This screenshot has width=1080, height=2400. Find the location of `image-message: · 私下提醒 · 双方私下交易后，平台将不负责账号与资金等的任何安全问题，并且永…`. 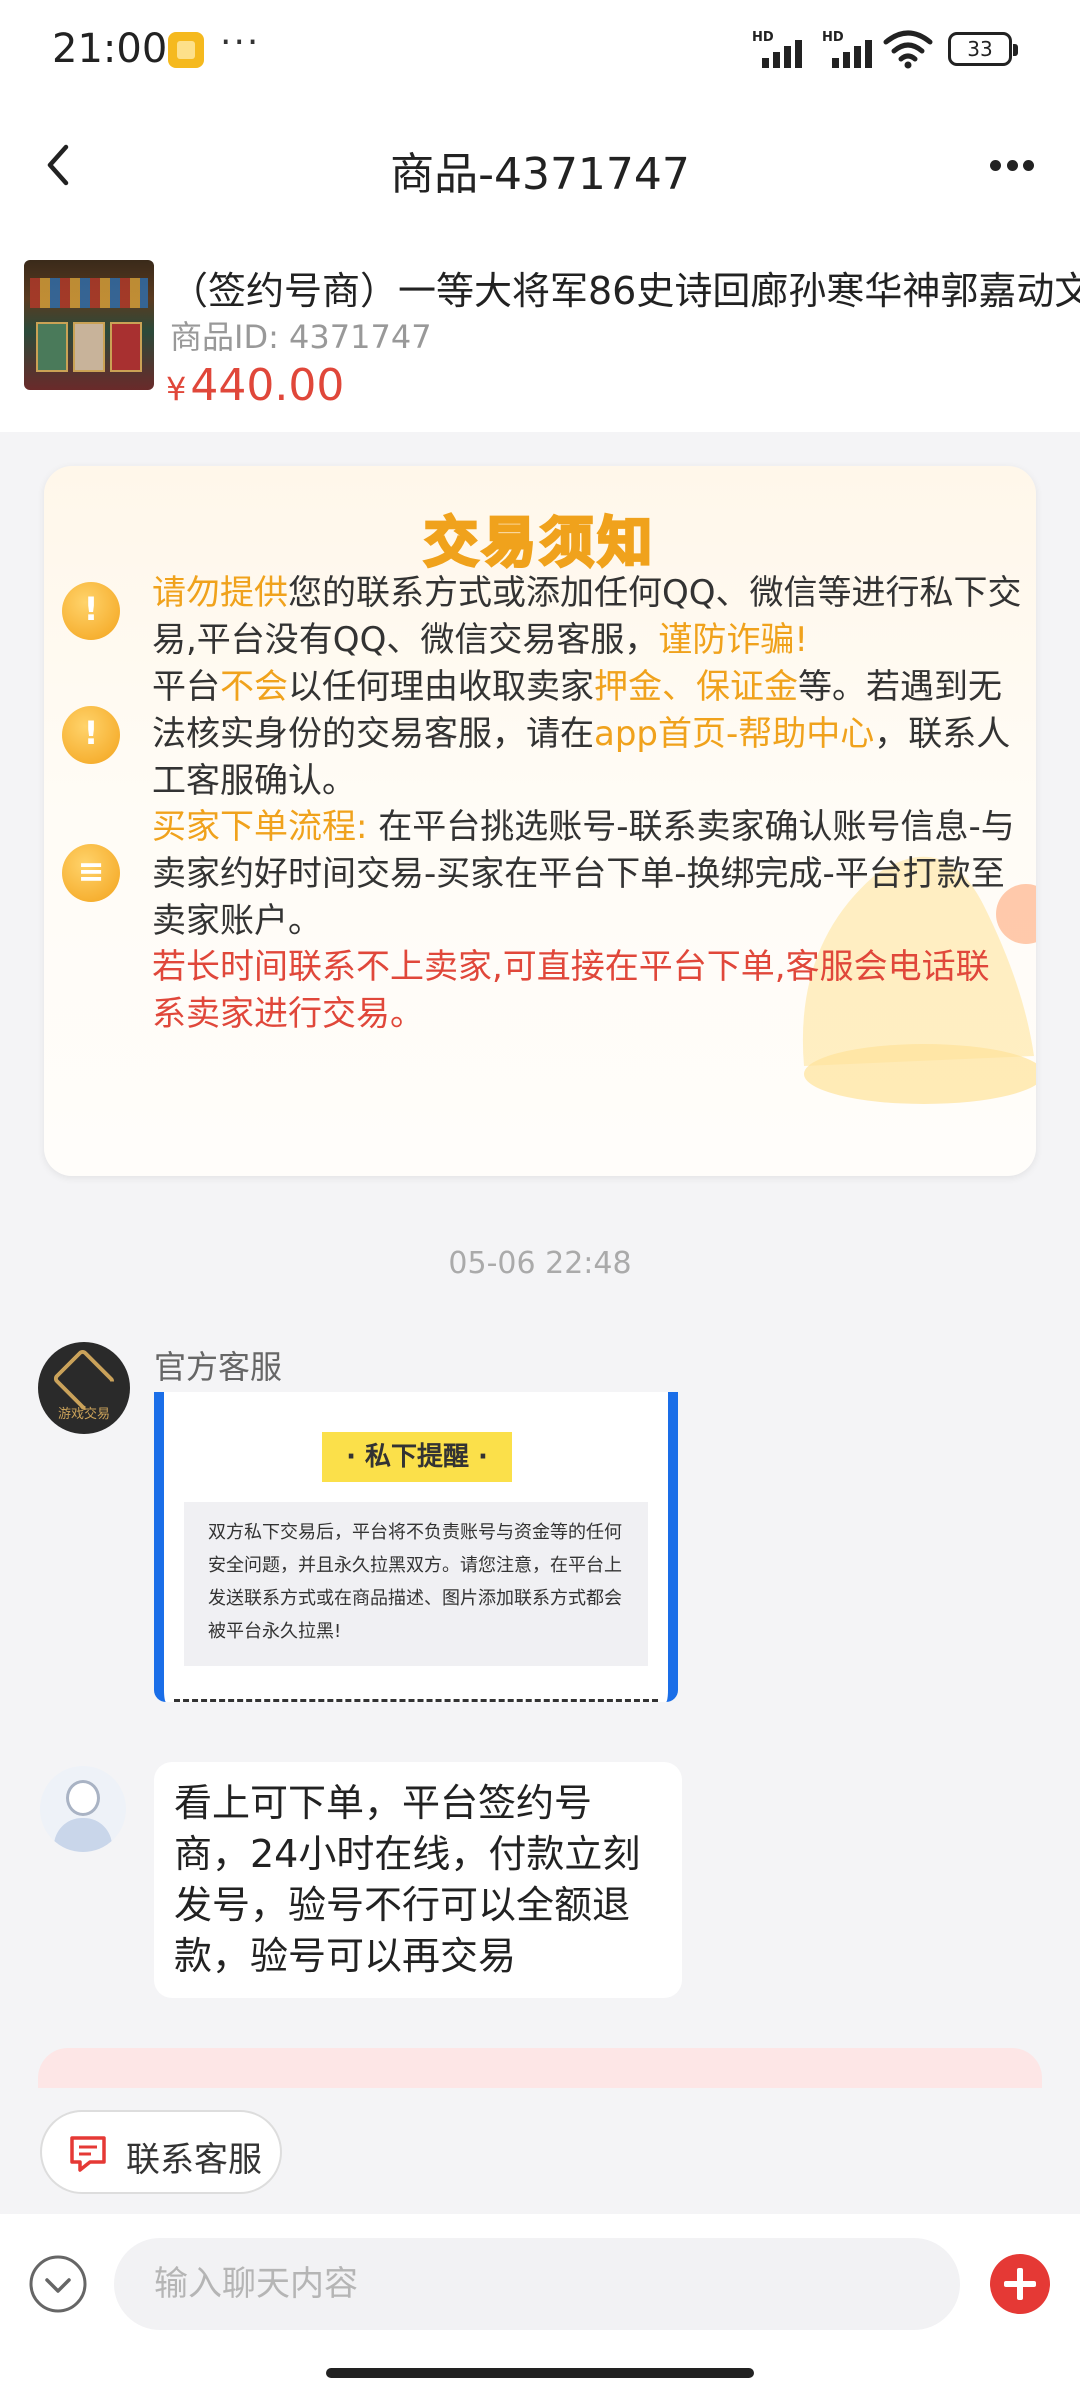

image-message: · 私下提醒 · 双方私下交易后，平台将不负责账号与资金等的任何安全问题，并且永… is located at coordinates (416, 1547).